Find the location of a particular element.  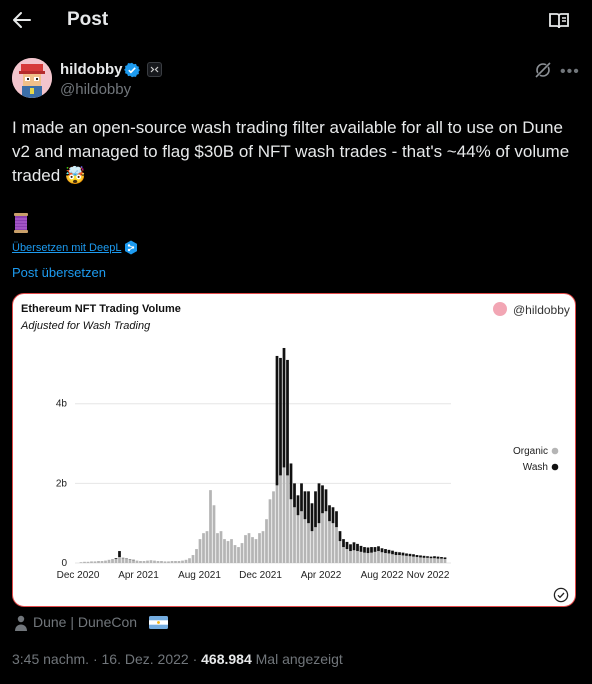

verified-badge-icon is located at coordinates (132, 70).